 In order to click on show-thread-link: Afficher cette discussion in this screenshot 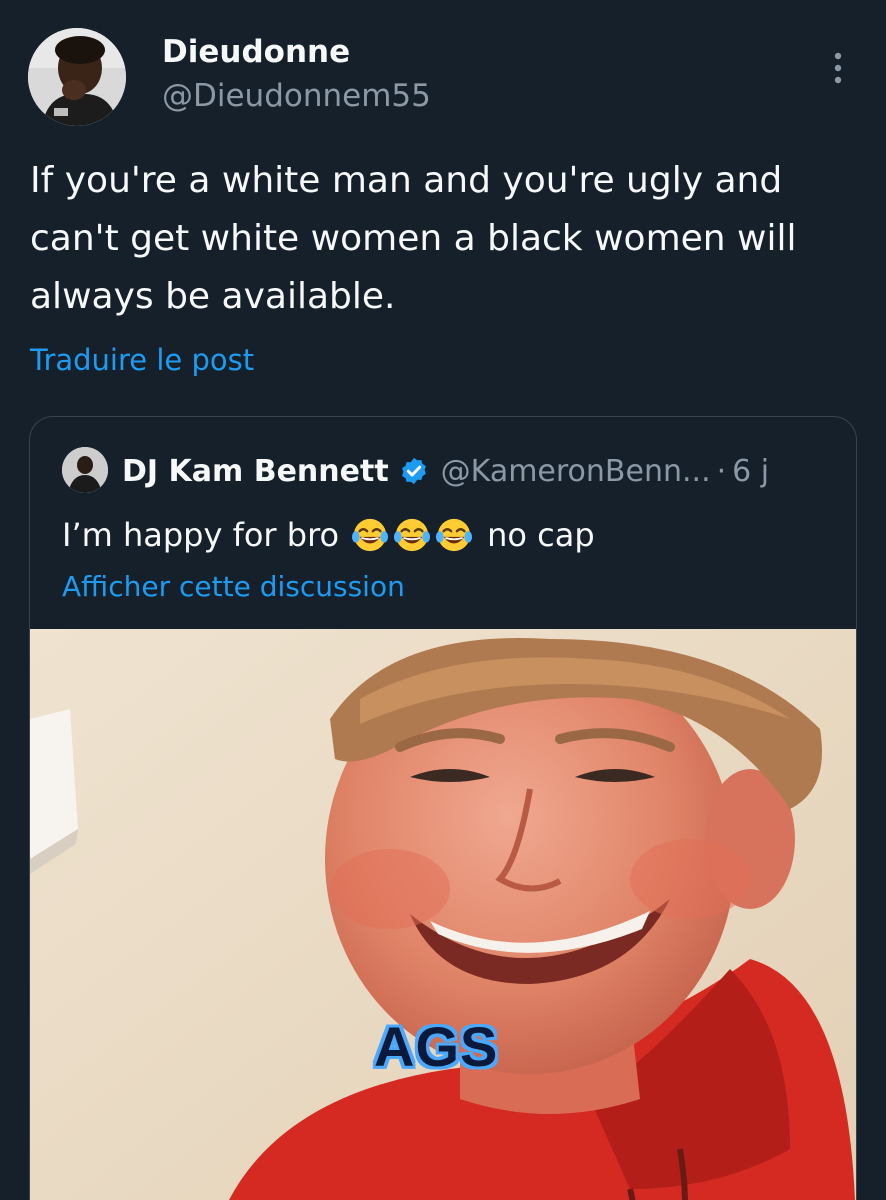, I will do `click(233, 587)`.